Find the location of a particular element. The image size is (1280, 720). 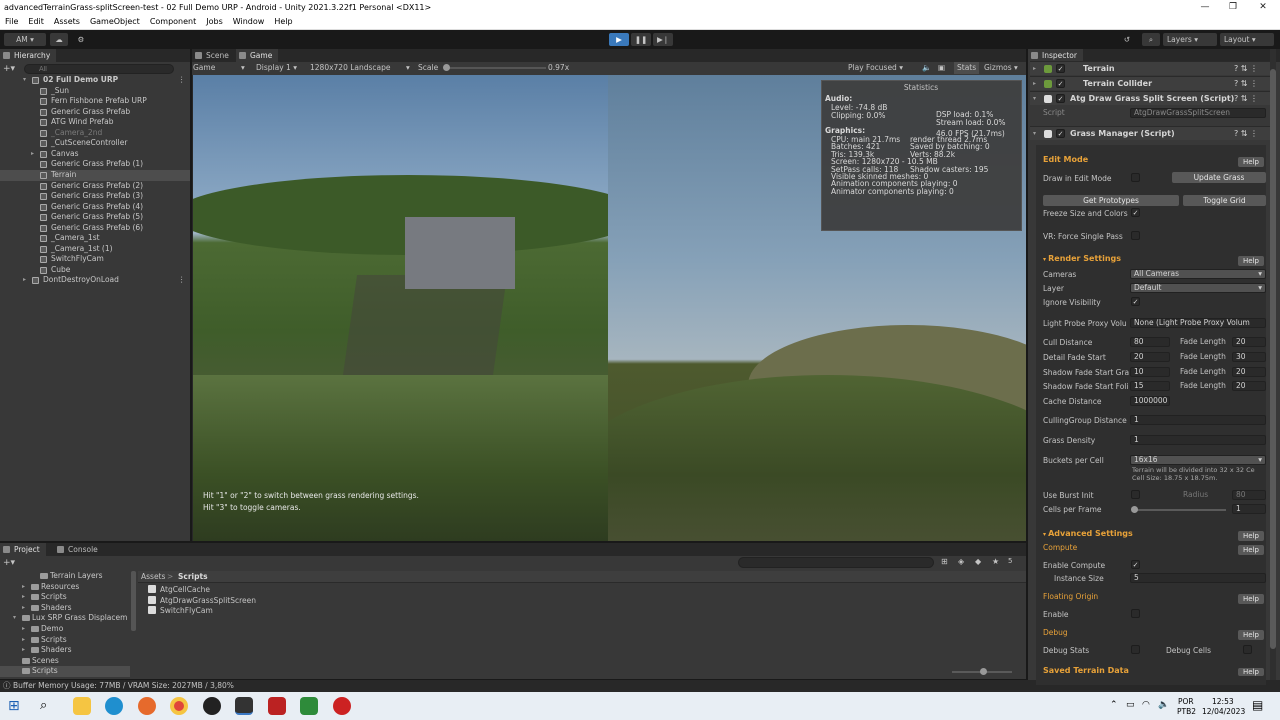

debug-stats-checkbox is located at coordinates (1135, 649).